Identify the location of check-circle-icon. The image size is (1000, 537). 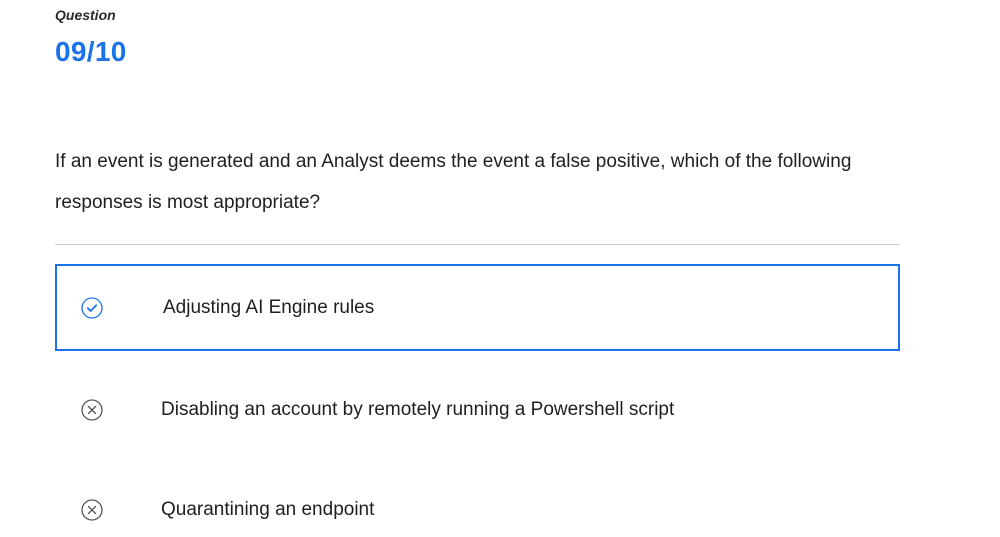
(92, 307).